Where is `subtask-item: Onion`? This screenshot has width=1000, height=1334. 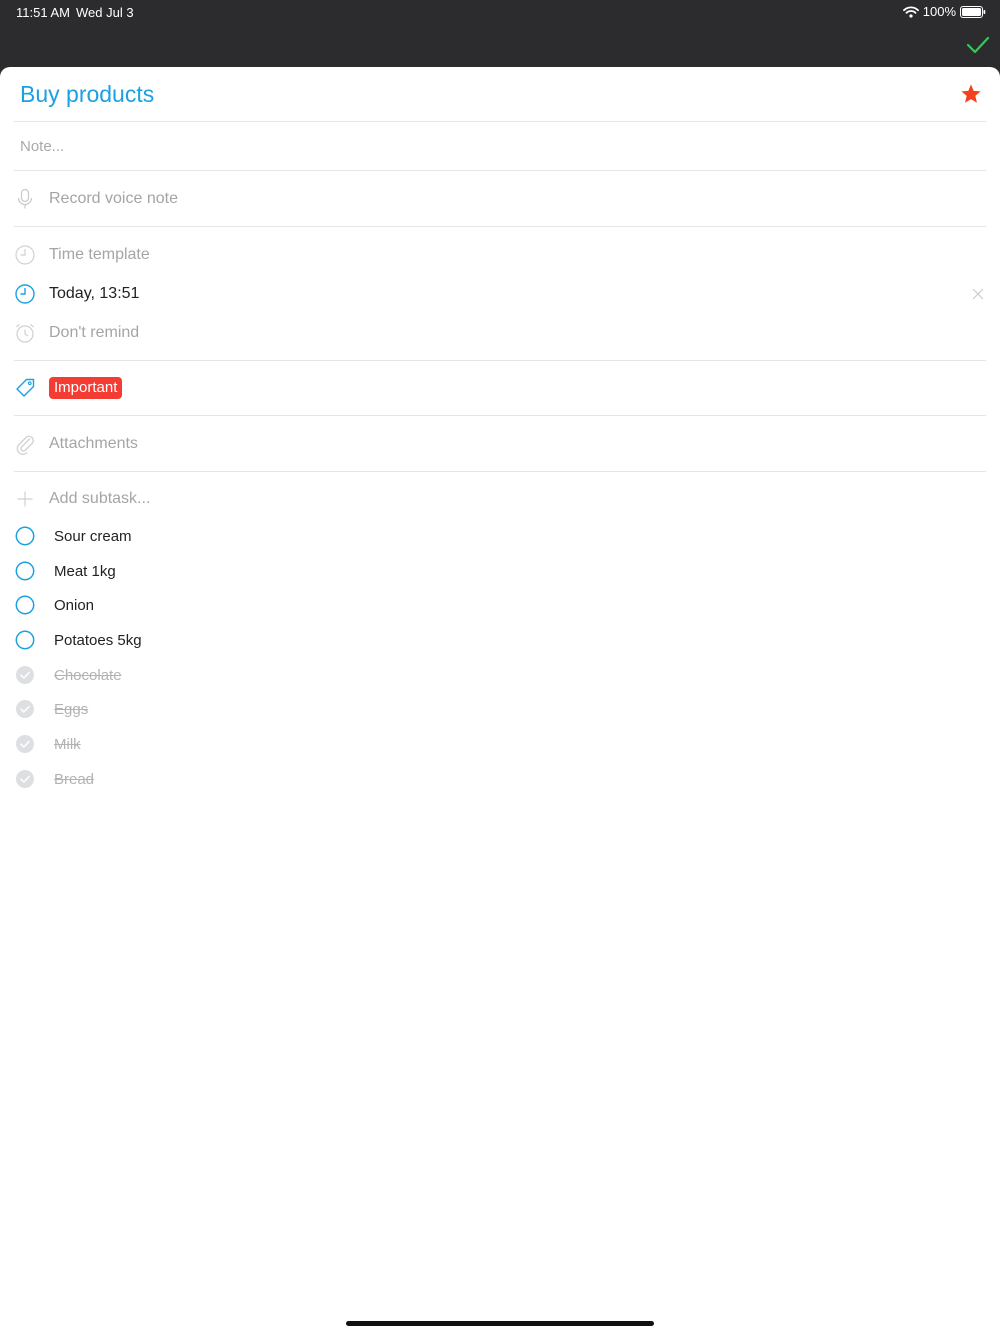 subtask-item: Onion is located at coordinates (54, 605).